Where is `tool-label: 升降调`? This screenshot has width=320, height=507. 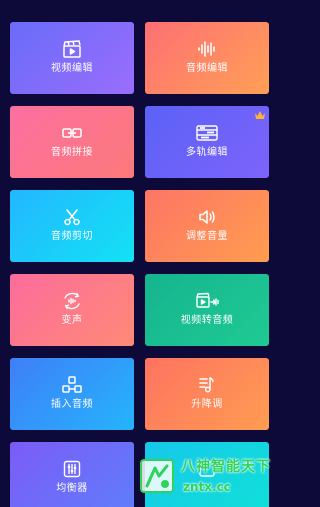
tool-label: 升降调 is located at coordinates (207, 404).